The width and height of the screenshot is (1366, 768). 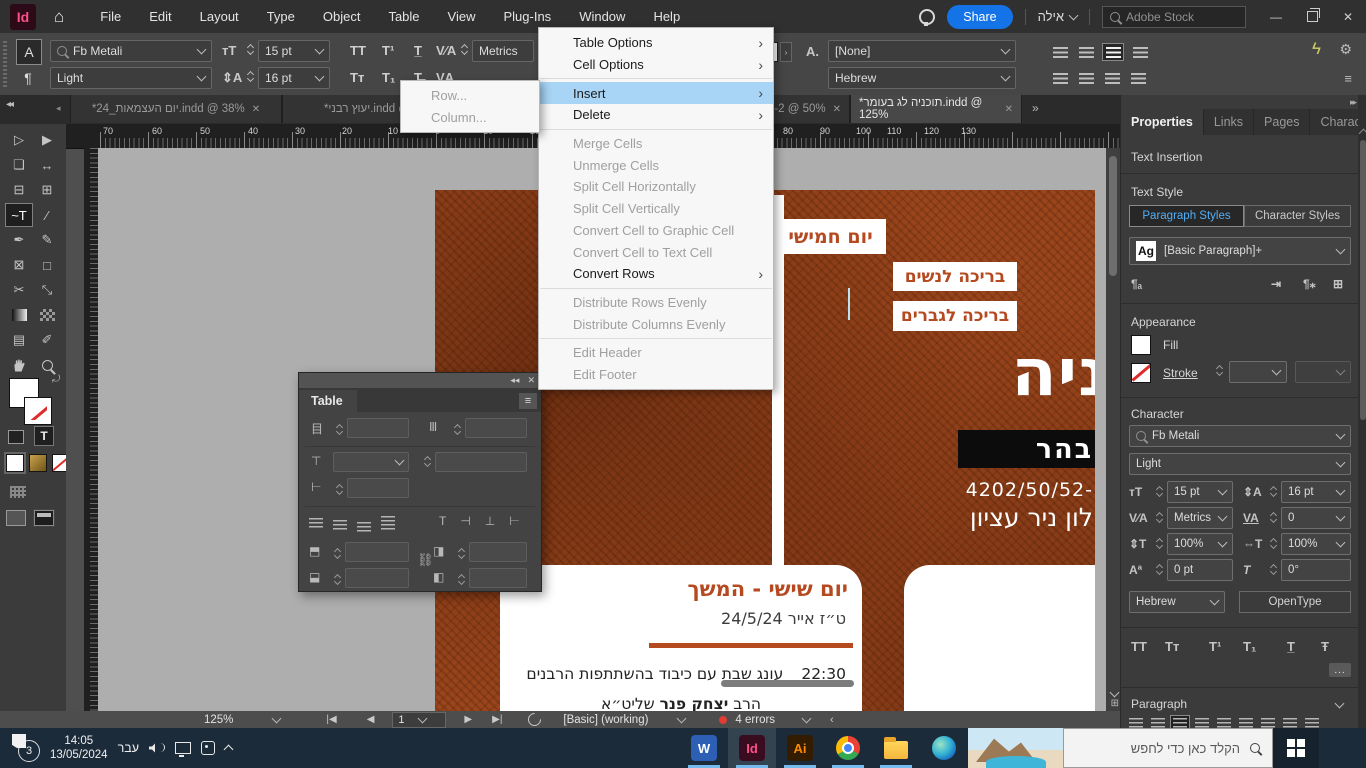 I want to click on formatting-affects-text-icon: T, so click(x=44, y=436).